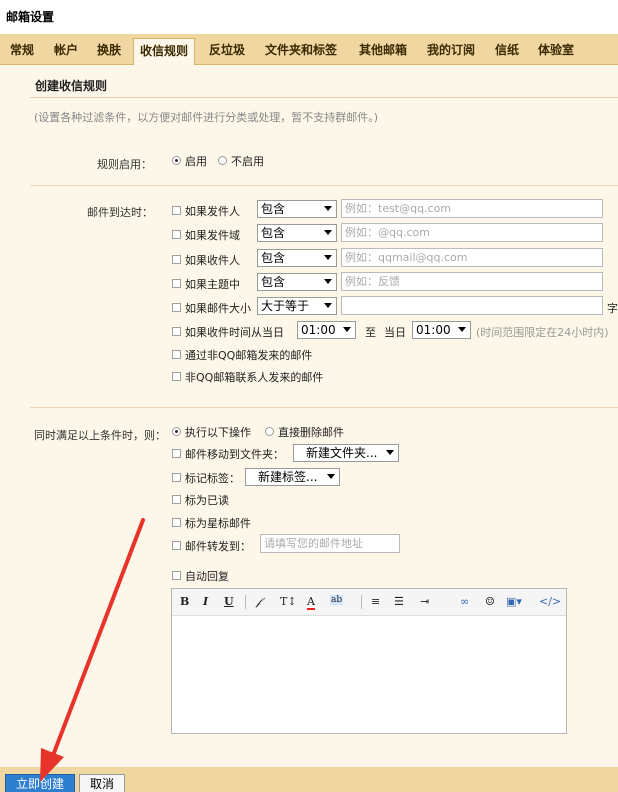 This screenshot has width=618, height=792. What do you see at coordinates (269, 431) in the screenshot?
I see `delete-mail-radio` at bounding box center [269, 431].